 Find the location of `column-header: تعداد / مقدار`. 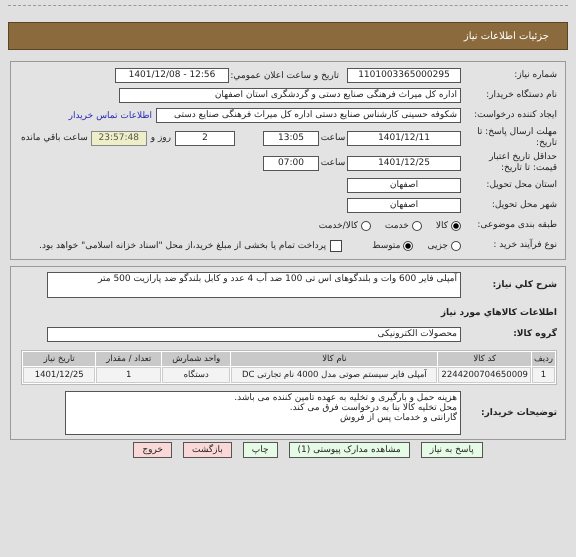

column-header: تعداد / مقدار is located at coordinates (128, 359).